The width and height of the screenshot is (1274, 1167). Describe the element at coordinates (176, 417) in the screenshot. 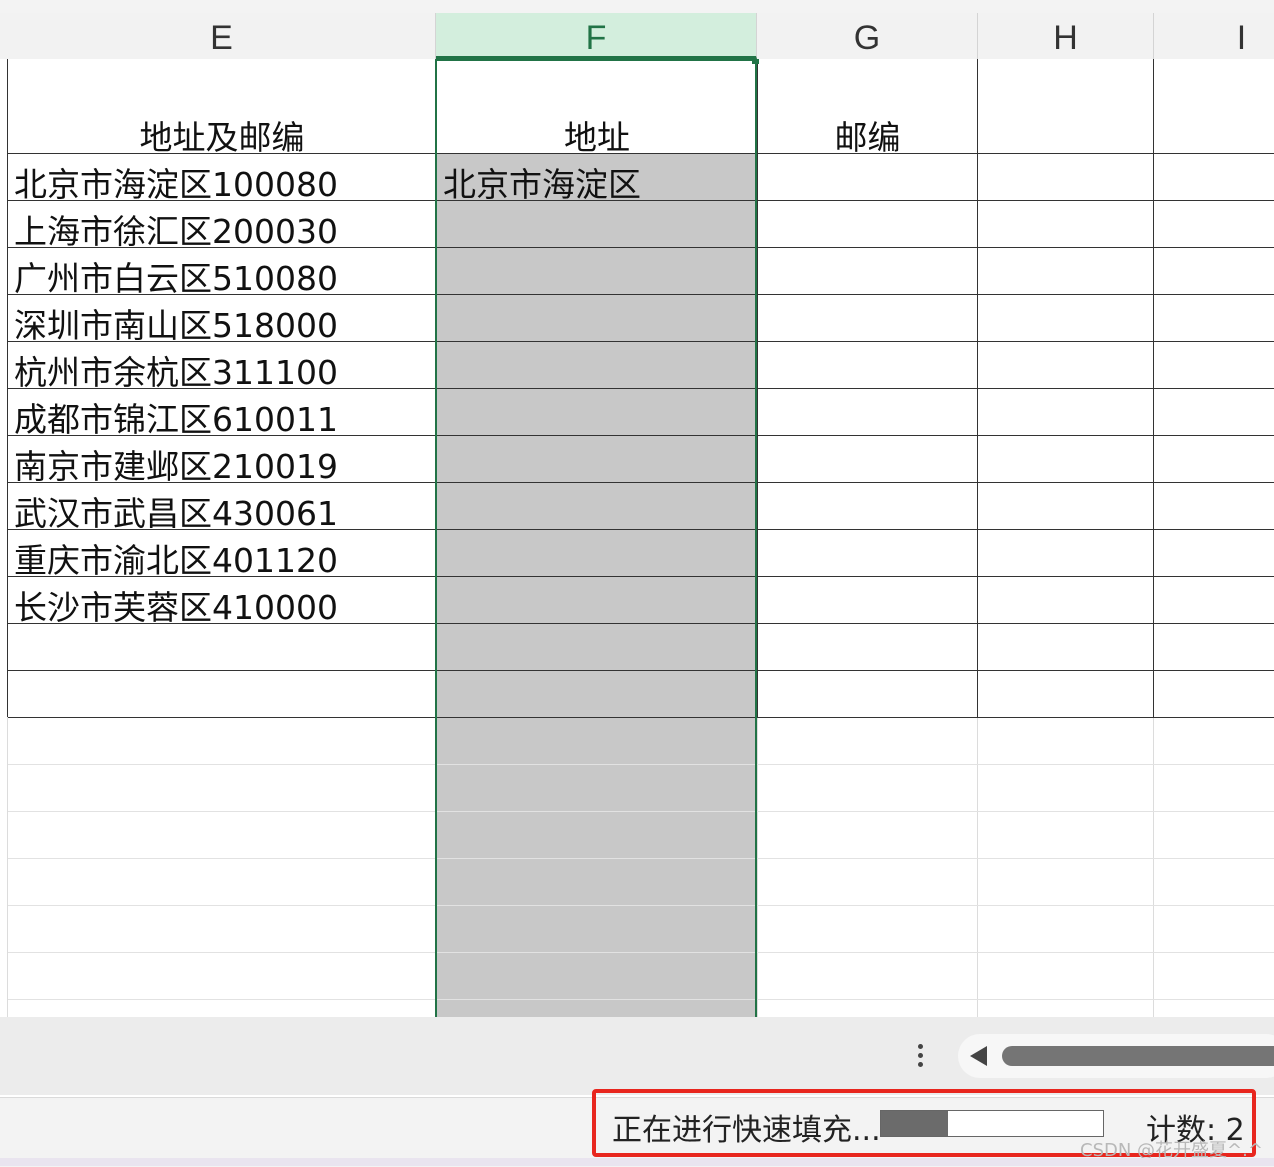

I see `cell-e7: 成都市锦江区610011` at that location.